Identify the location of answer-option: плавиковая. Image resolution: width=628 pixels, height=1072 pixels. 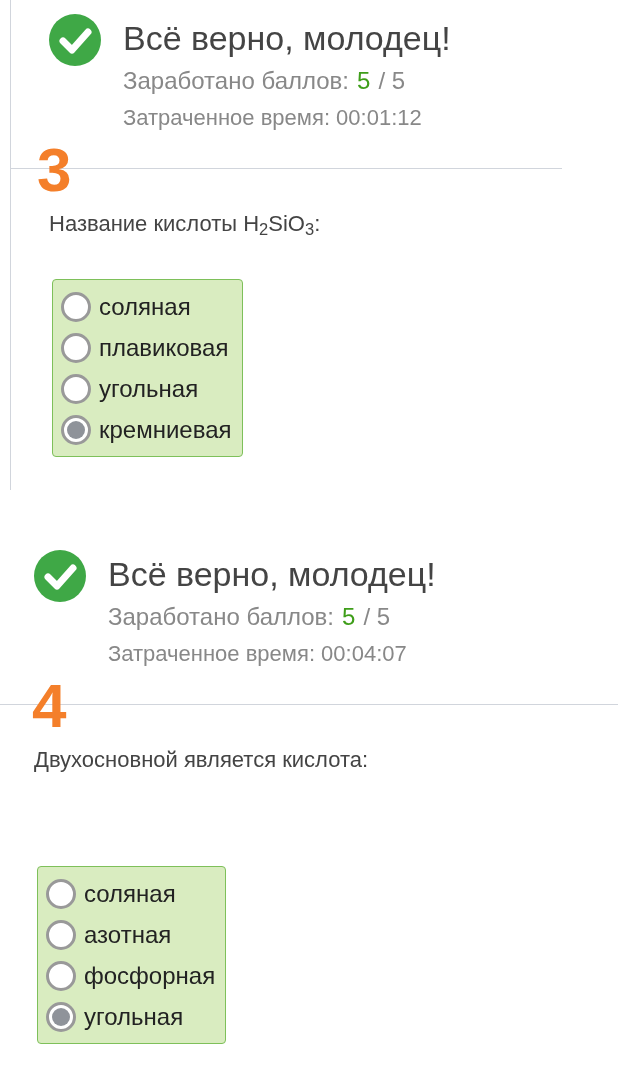
(147, 347).